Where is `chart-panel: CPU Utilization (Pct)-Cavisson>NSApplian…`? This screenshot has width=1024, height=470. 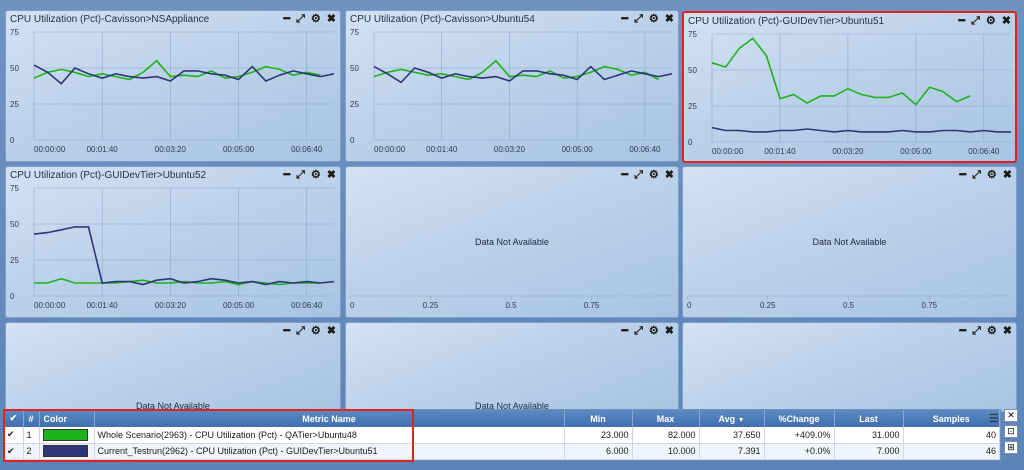 chart-panel: CPU Utilization (Pct)-Cavisson>NSApplian… is located at coordinates (173, 86).